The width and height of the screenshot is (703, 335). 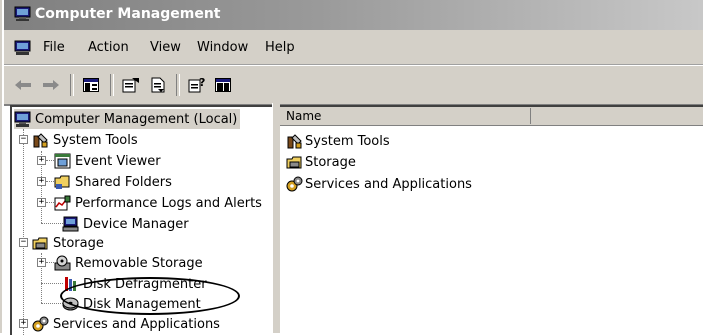 I want to click on back-arrow-icon, so click(x=23, y=85).